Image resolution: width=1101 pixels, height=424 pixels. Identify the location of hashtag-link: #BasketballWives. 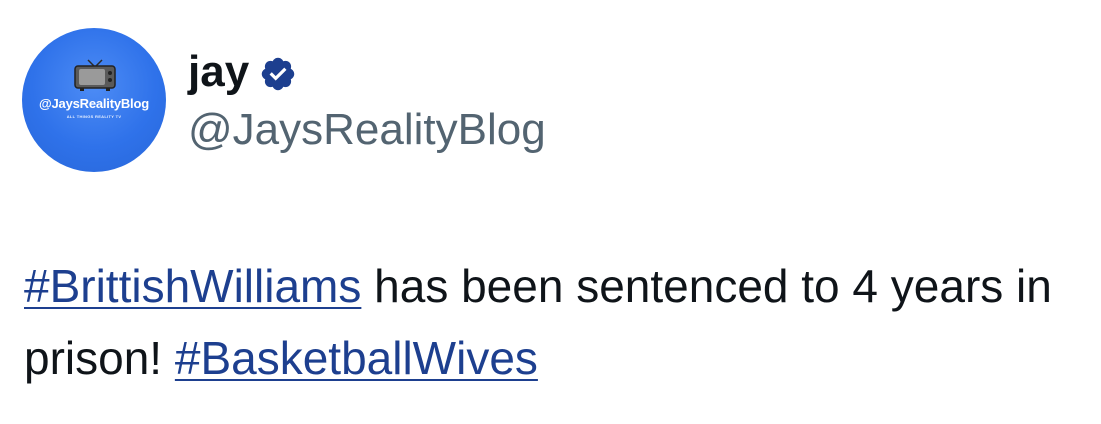
(356, 358).